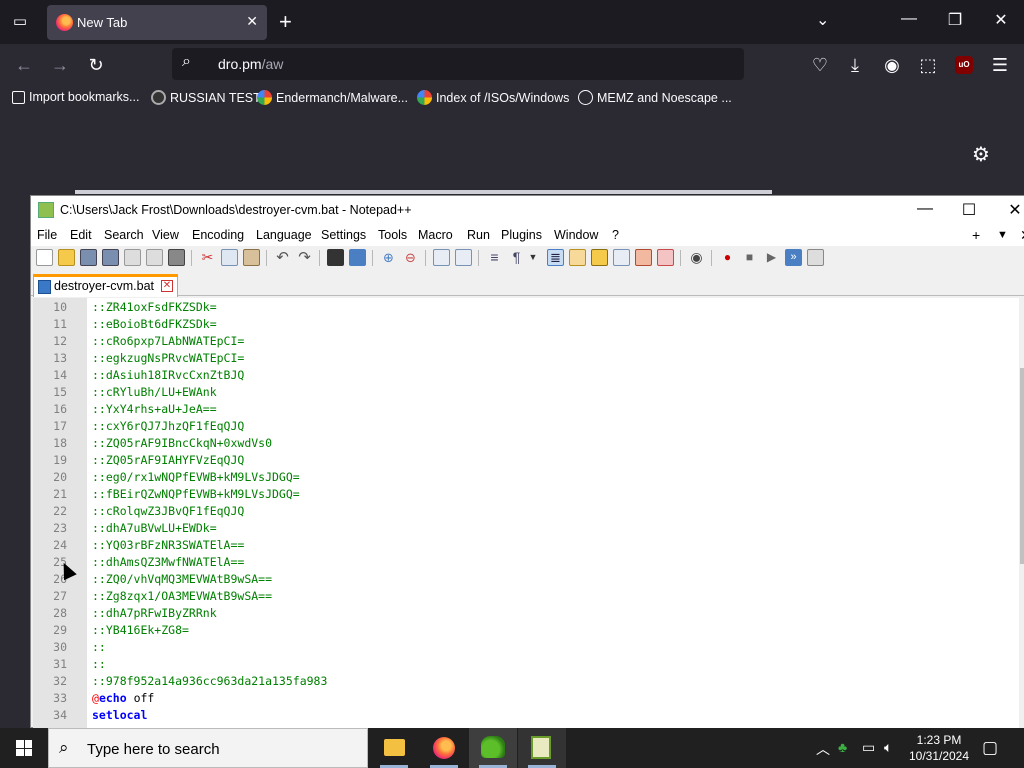 The height and width of the screenshot is (768, 1024). Describe the element at coordinates (727, 257) in the screenshot. I see `record-macro-icon: ●` at that location.